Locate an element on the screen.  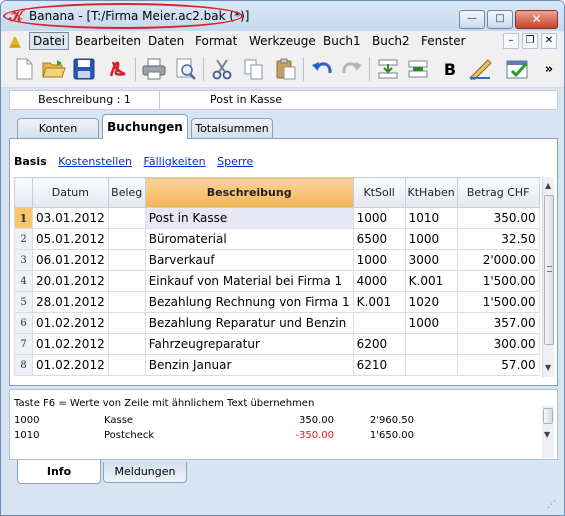
description-cell: Benzin Januar is located at coordinates (249, 365).